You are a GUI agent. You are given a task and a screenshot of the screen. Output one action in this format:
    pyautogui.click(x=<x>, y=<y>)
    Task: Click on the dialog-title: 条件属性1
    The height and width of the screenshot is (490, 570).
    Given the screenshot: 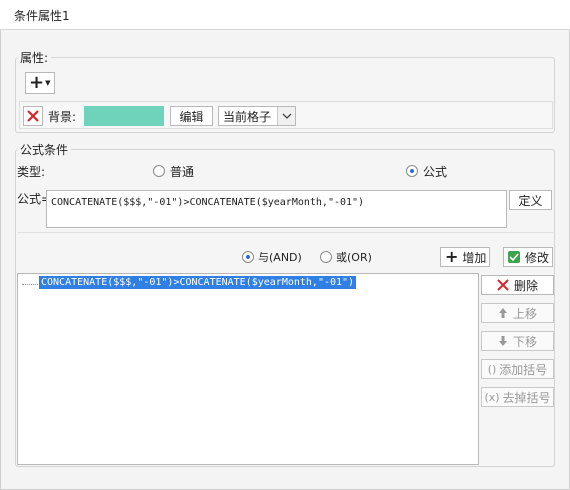 What is the action you would take?
    pyautogui.click(x=42, y=16)
    